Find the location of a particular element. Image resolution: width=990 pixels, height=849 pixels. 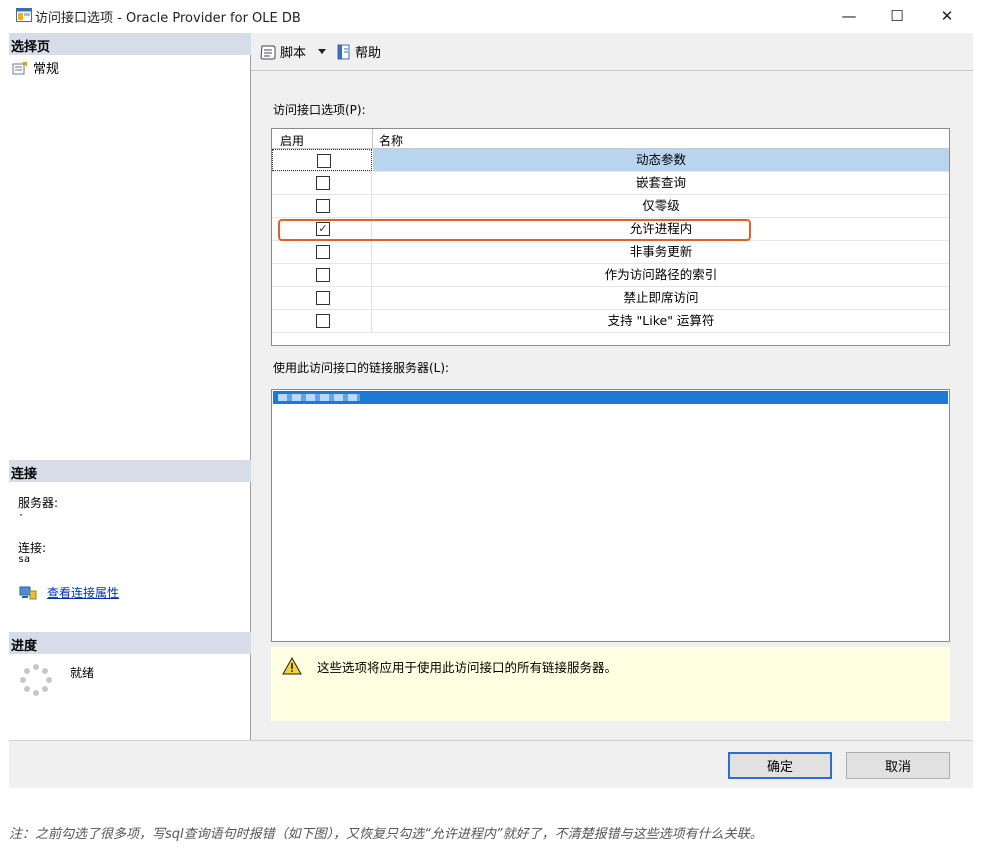

help-label: 帮助 is located at coordinates (368, 53).